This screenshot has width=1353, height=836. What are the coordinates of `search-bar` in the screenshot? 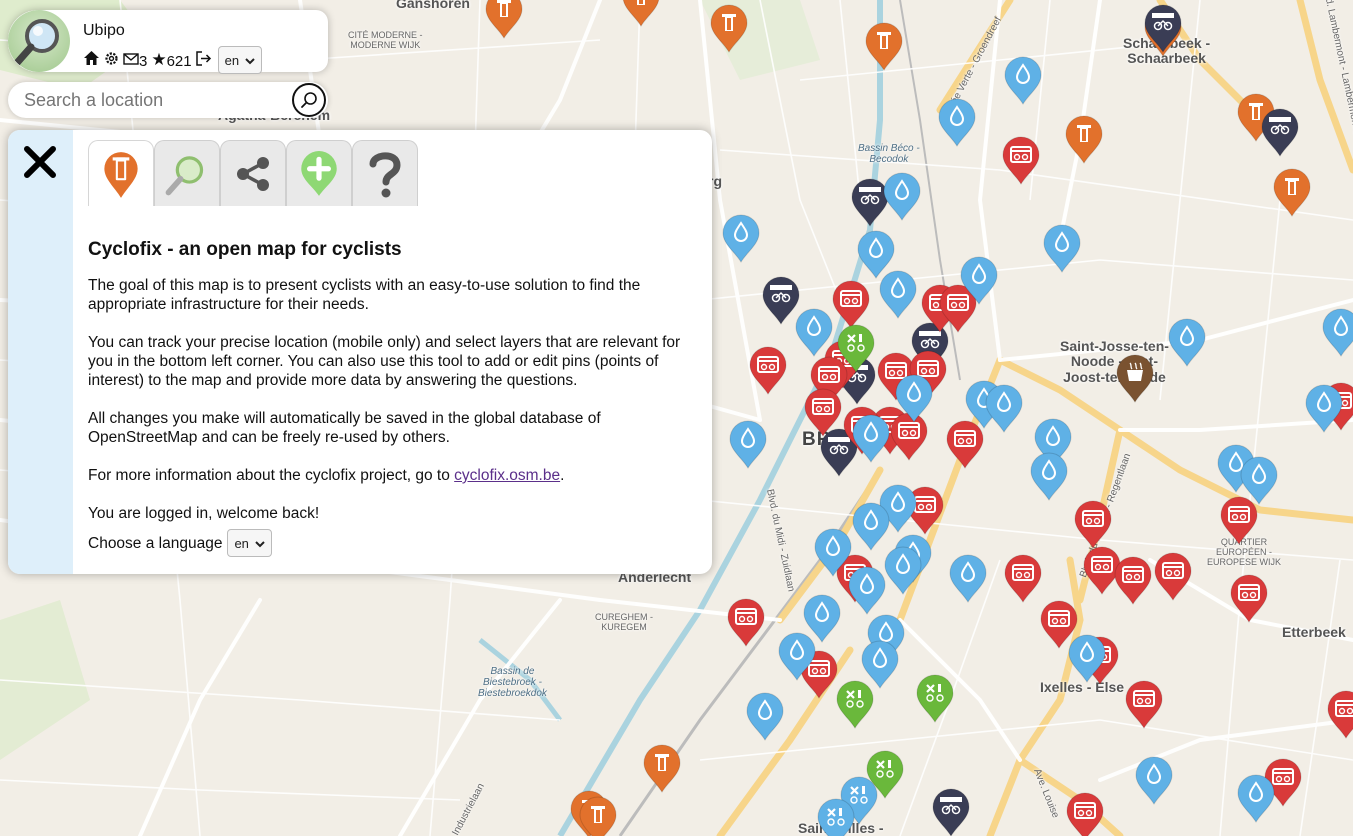 It's located at (168, 100).